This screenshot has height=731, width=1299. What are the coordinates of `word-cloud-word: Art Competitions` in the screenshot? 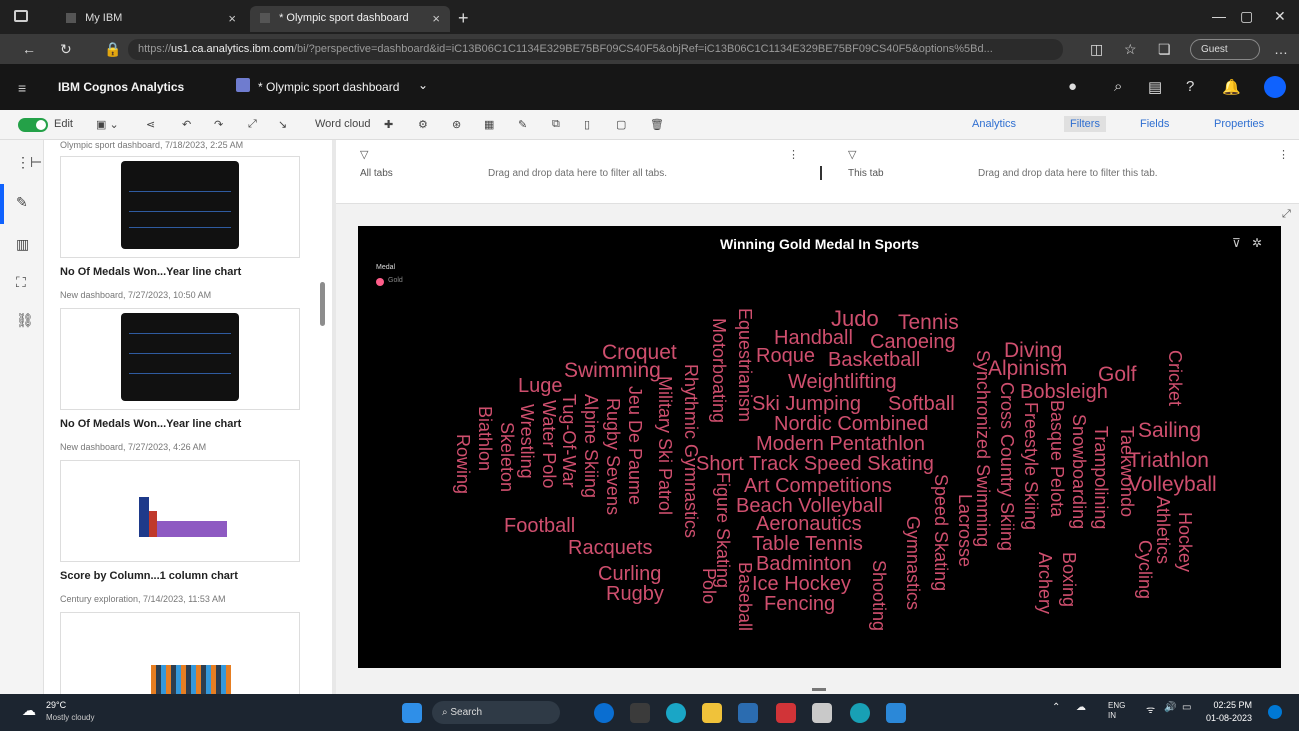 It's located at (818, 486).